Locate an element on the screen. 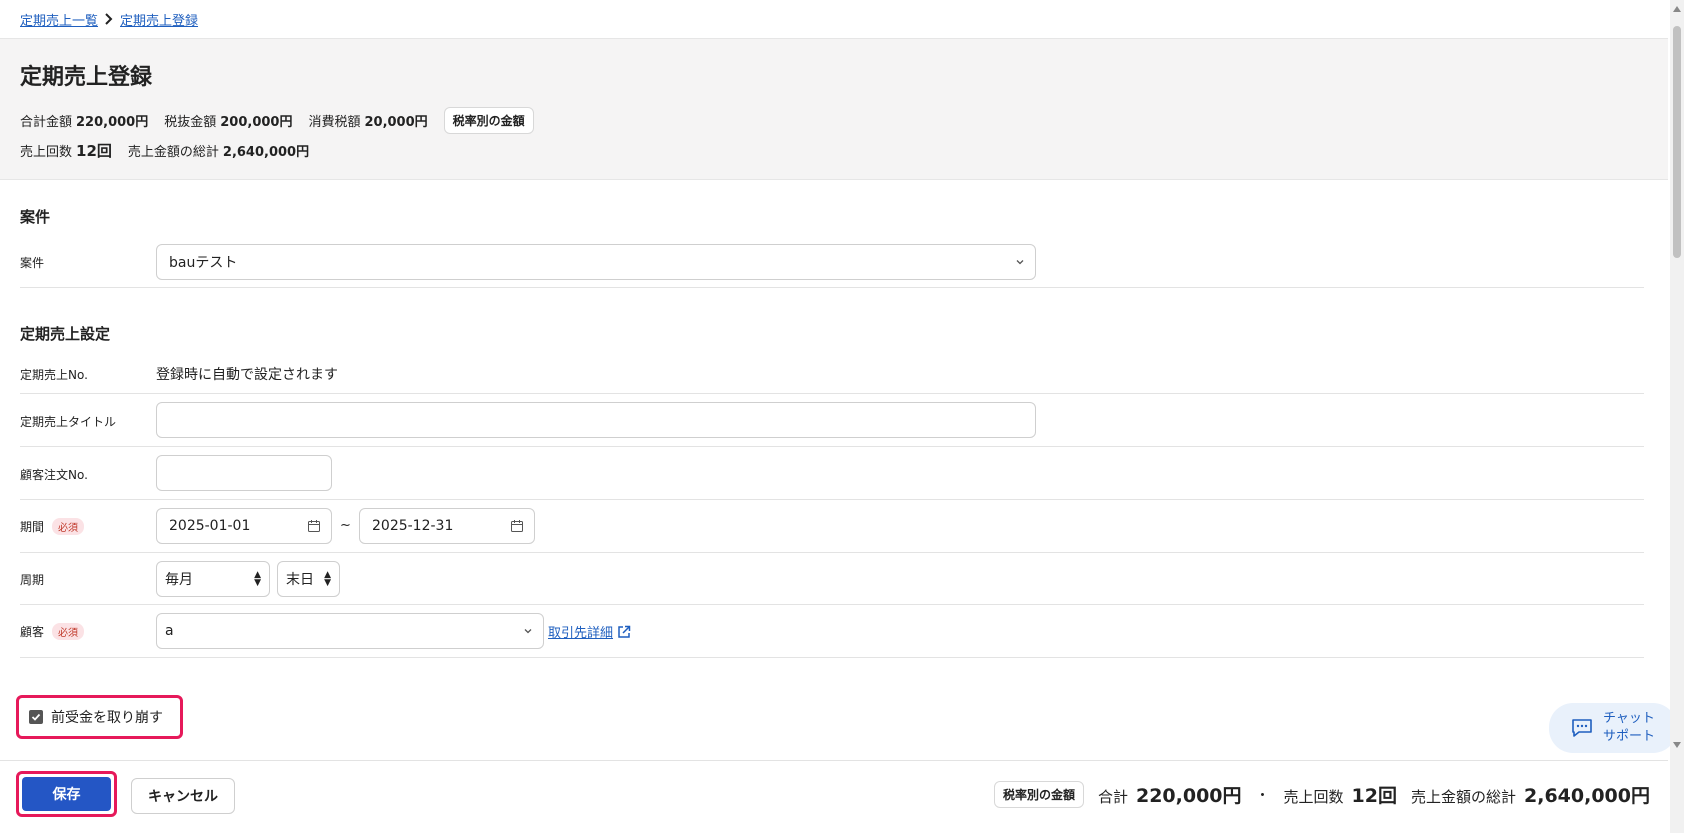  chevron-right-icon is located at coordinates (109, 19).